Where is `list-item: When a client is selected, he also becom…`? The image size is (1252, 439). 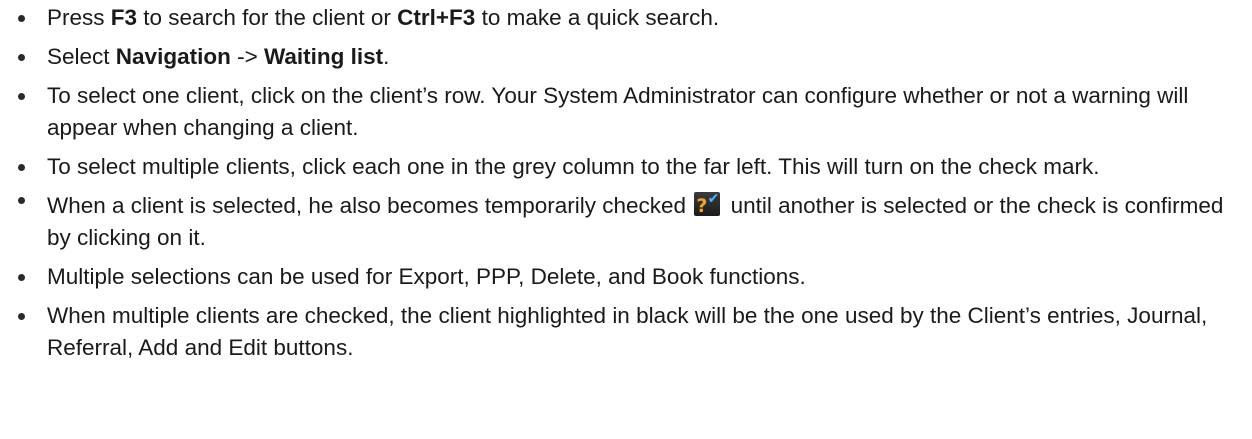
list-item: When a client is selected, he also becom… is located at coordinates (626, 222).